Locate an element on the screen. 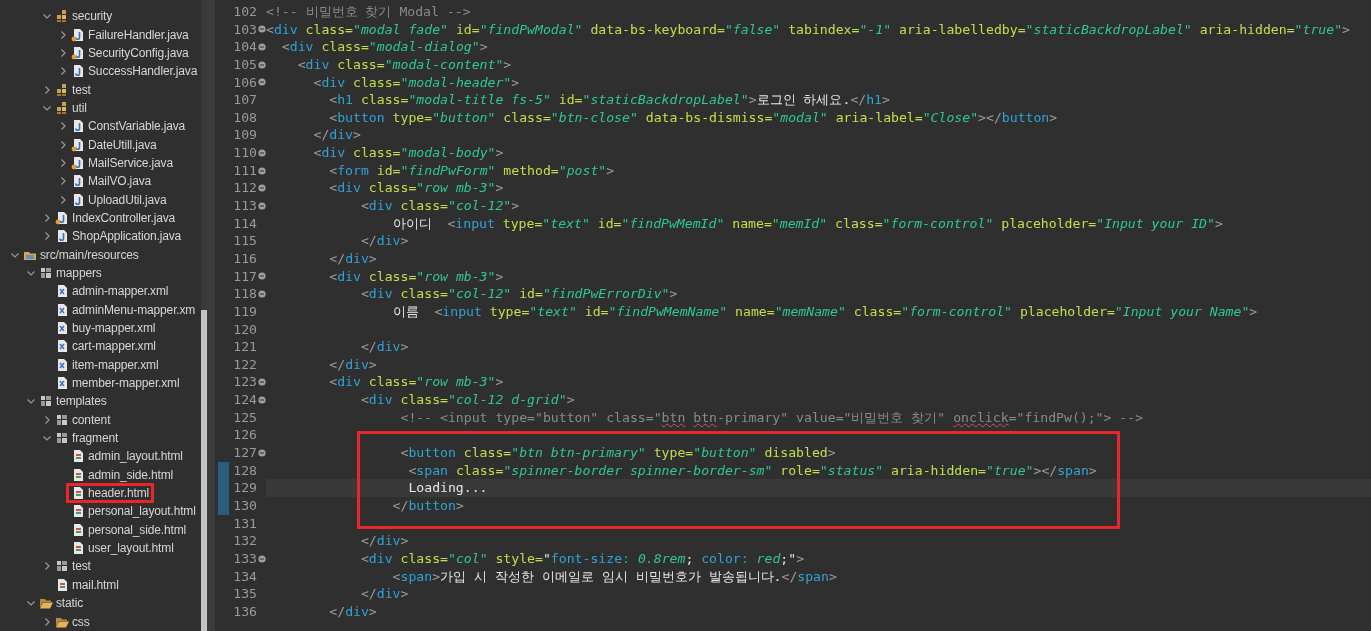  tree-item: adminMenu-mapper.xm is located at coordinates (134, 309).